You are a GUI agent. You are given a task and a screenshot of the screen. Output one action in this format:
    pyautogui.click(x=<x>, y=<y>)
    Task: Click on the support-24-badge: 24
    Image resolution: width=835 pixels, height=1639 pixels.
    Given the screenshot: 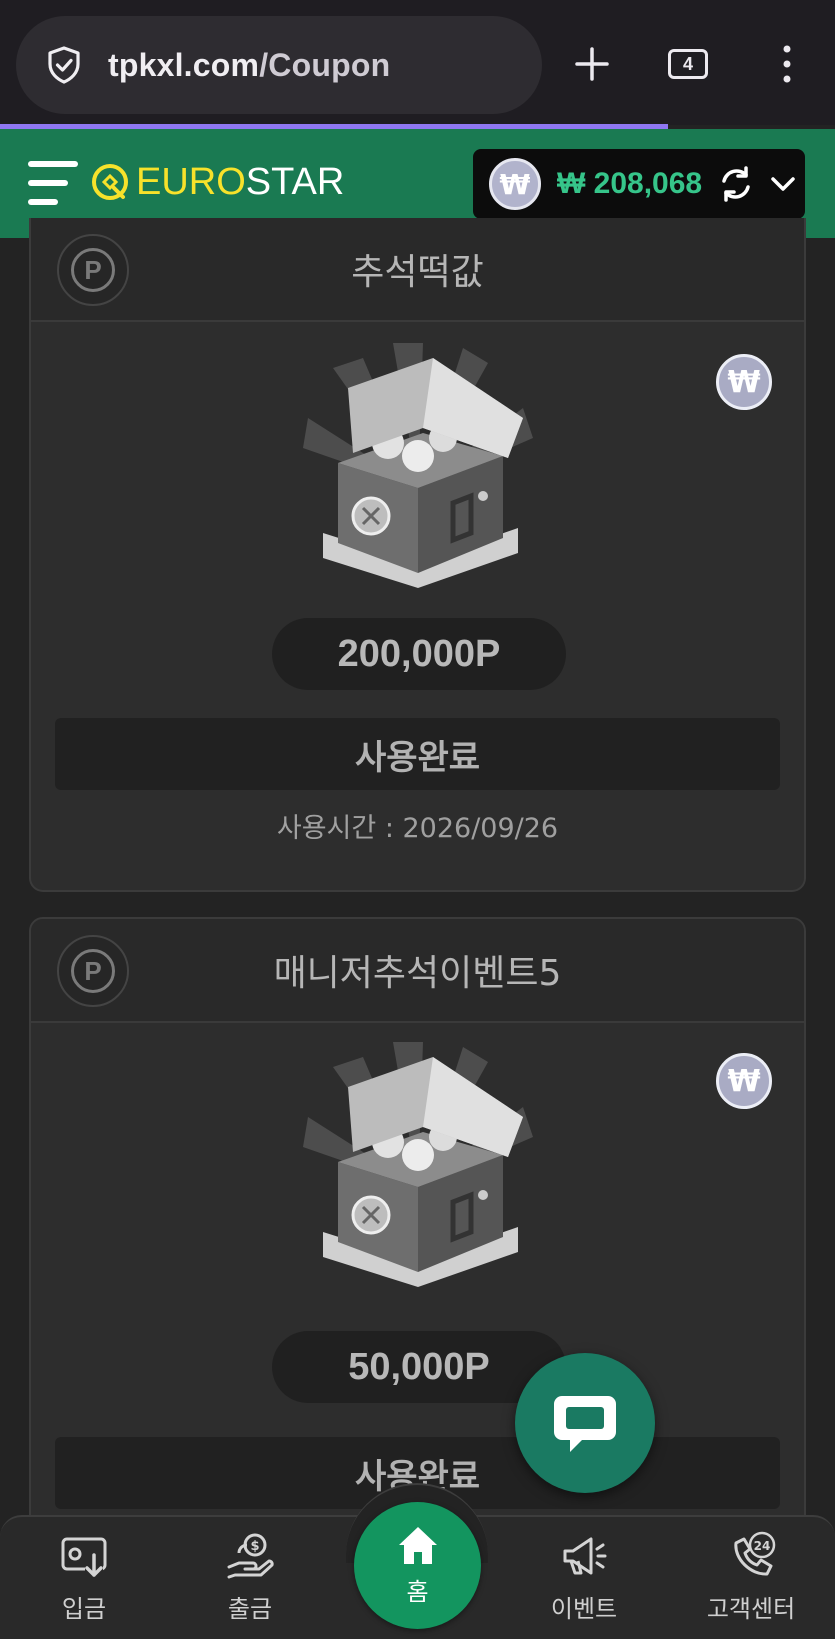 What is the action you would take?
    pyautogui.click(x=762, y=1546)
    